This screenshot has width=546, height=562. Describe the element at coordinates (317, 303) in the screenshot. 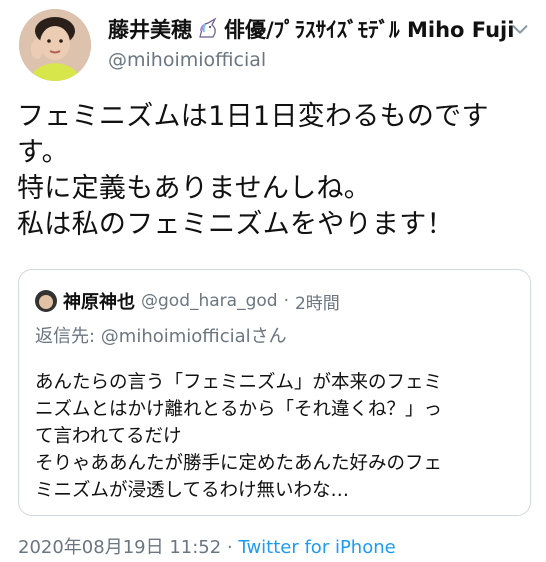

I see `quoted-time: 2時間` at that location.